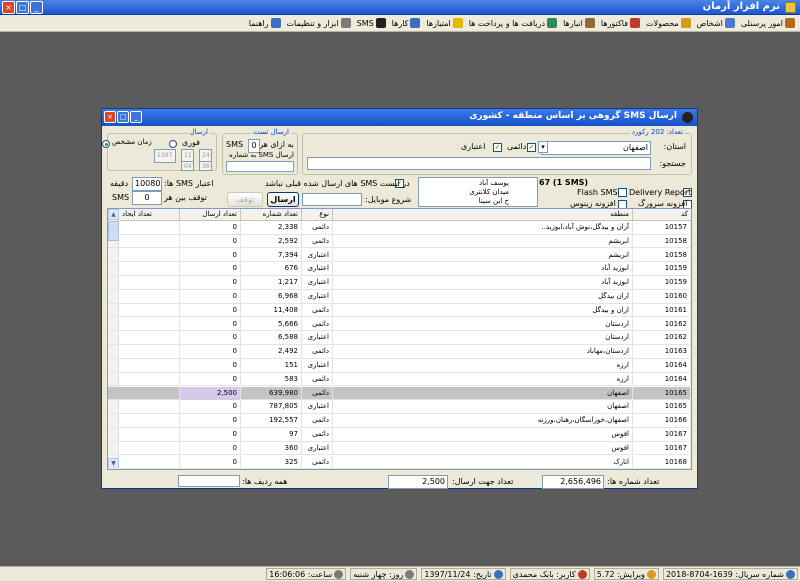 This screenshot has width=800, height=581. Describe the element at coordinates (544, 574) in the screenshot. I see `status-text: کاربر: بابک محمدی` at that location.